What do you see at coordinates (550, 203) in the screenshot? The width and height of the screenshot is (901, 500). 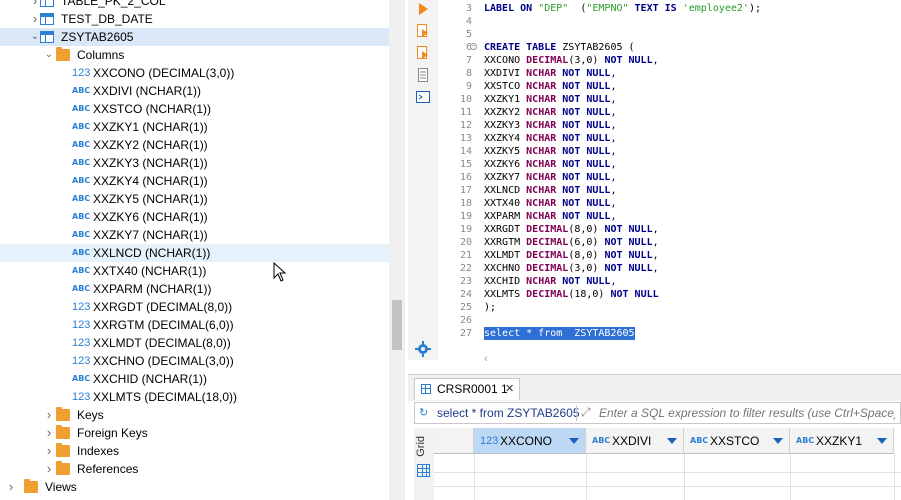 I see `code-line: XXTX40 NCHAR NOT NULL,` at bounding box center [550, 203].